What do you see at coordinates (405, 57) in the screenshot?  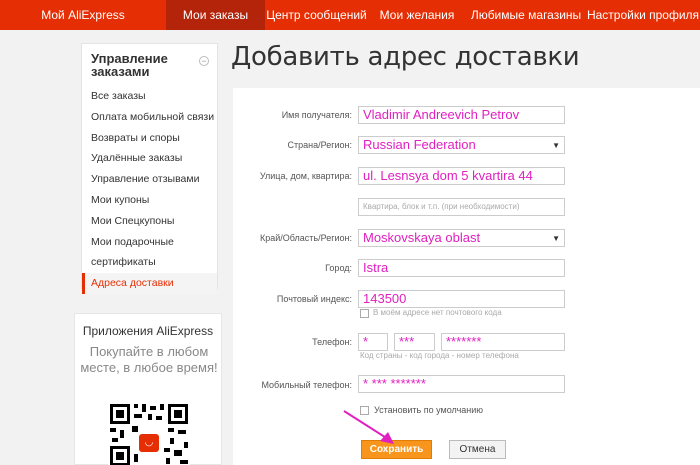 I see `page-title: Добавить адрес доставки` at bounding box center [405, 57].